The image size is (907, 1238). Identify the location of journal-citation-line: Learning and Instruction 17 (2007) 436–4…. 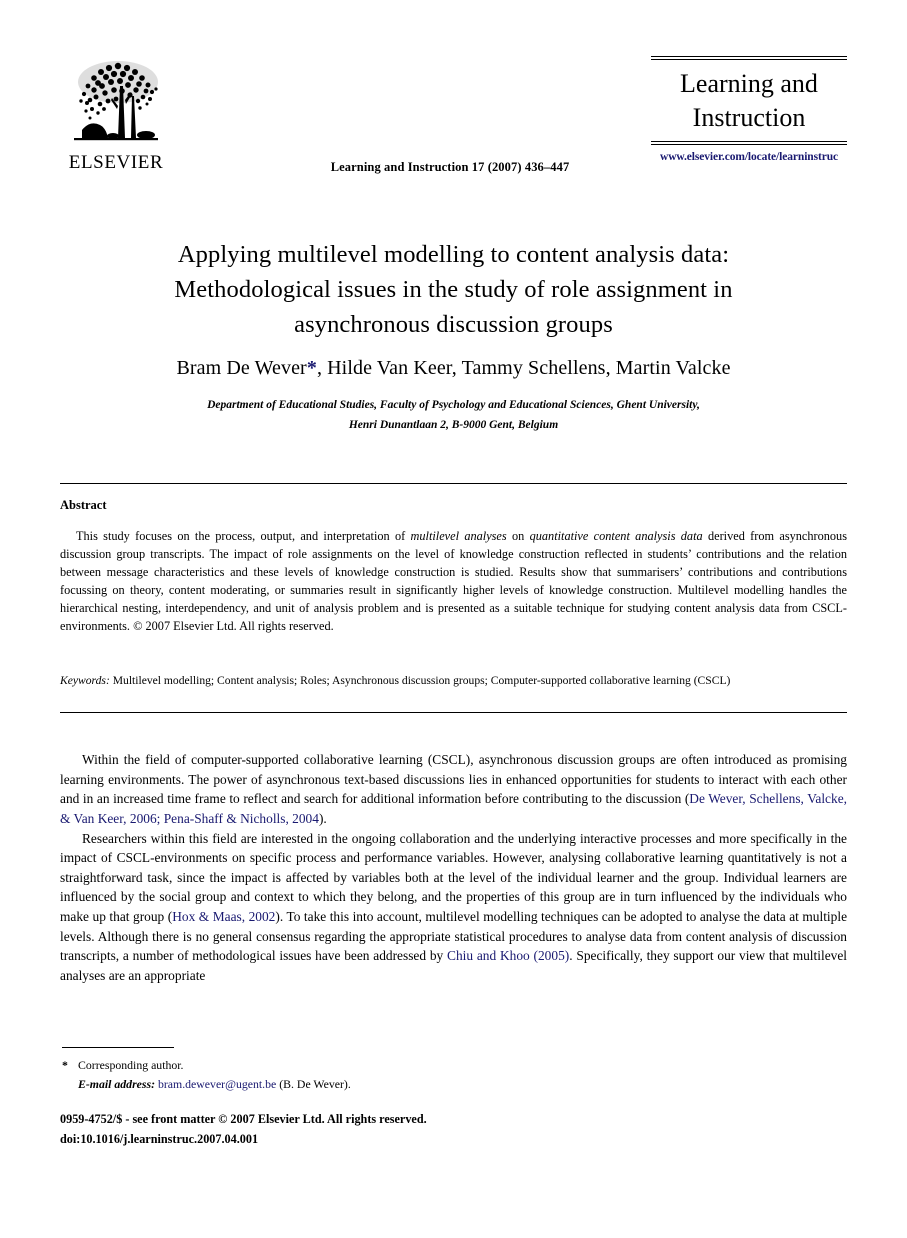
(450, 167).